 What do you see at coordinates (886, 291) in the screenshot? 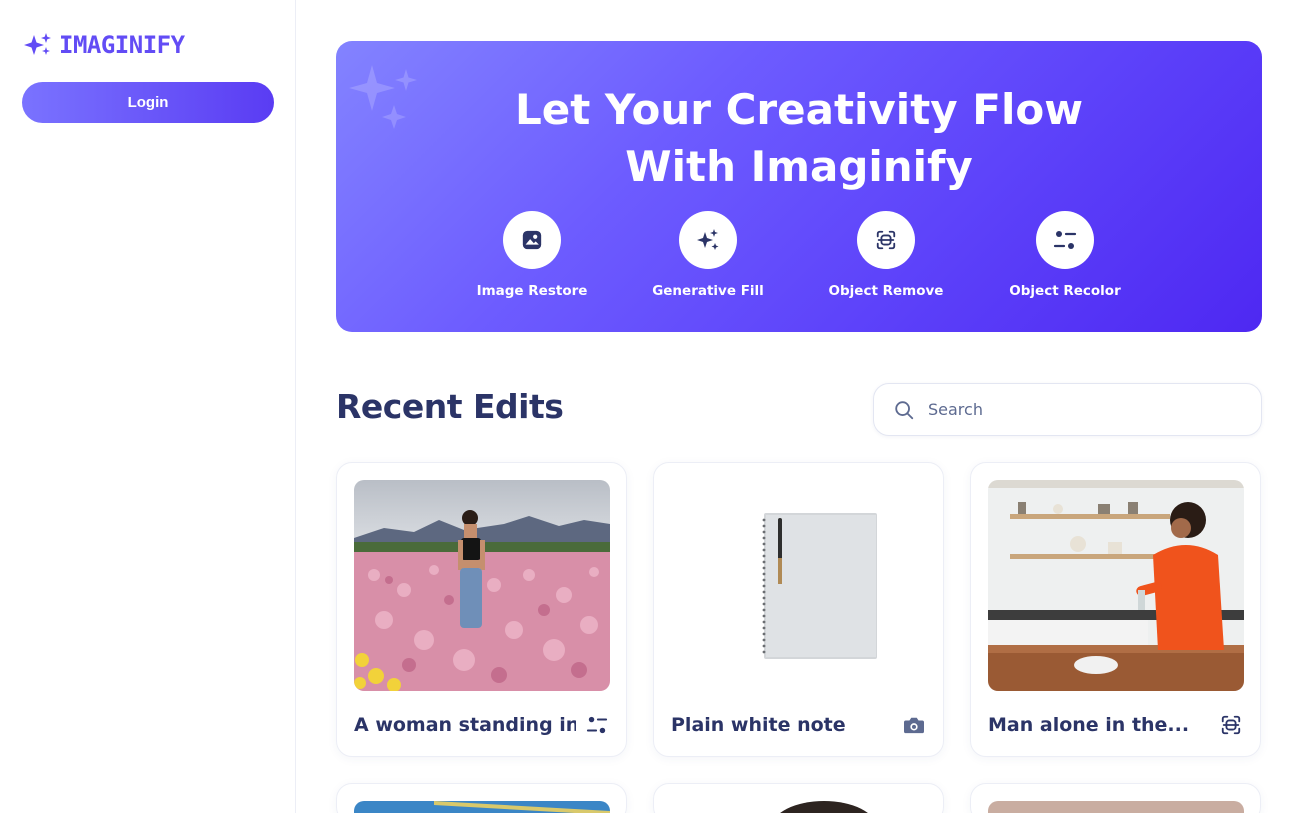
I see `tool-label: Object Remove` at bounding box center [886, 291].